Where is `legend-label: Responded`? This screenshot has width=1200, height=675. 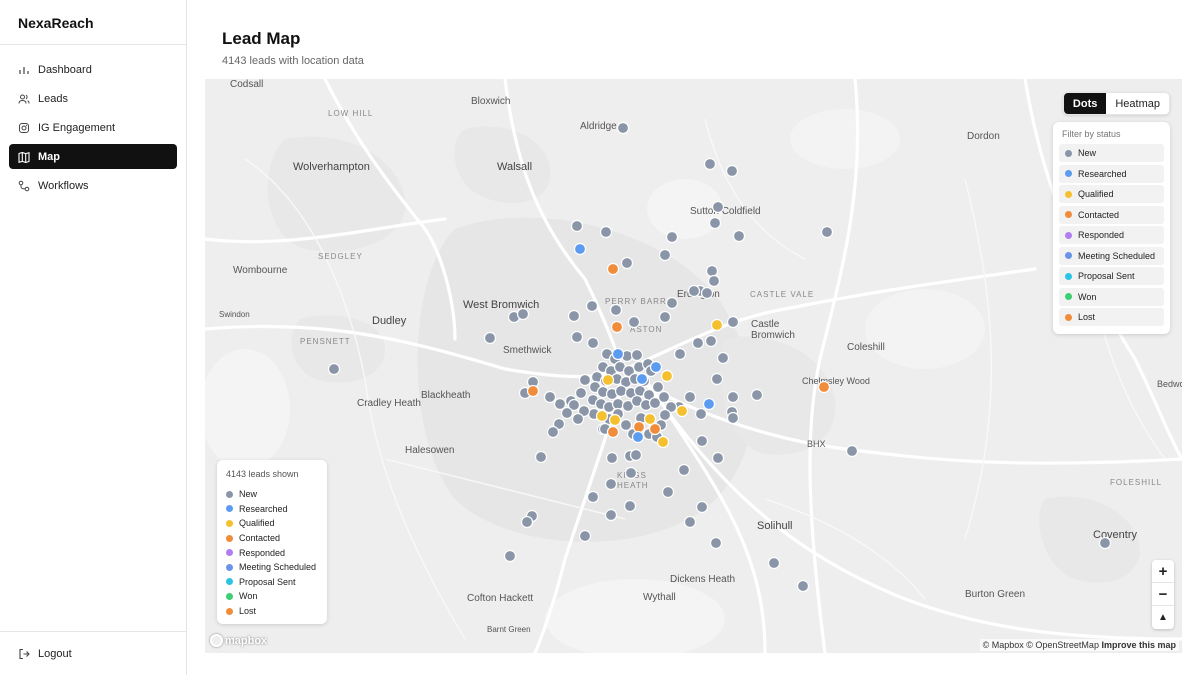 legend-label: Responded is located at coordinates (262, 552).